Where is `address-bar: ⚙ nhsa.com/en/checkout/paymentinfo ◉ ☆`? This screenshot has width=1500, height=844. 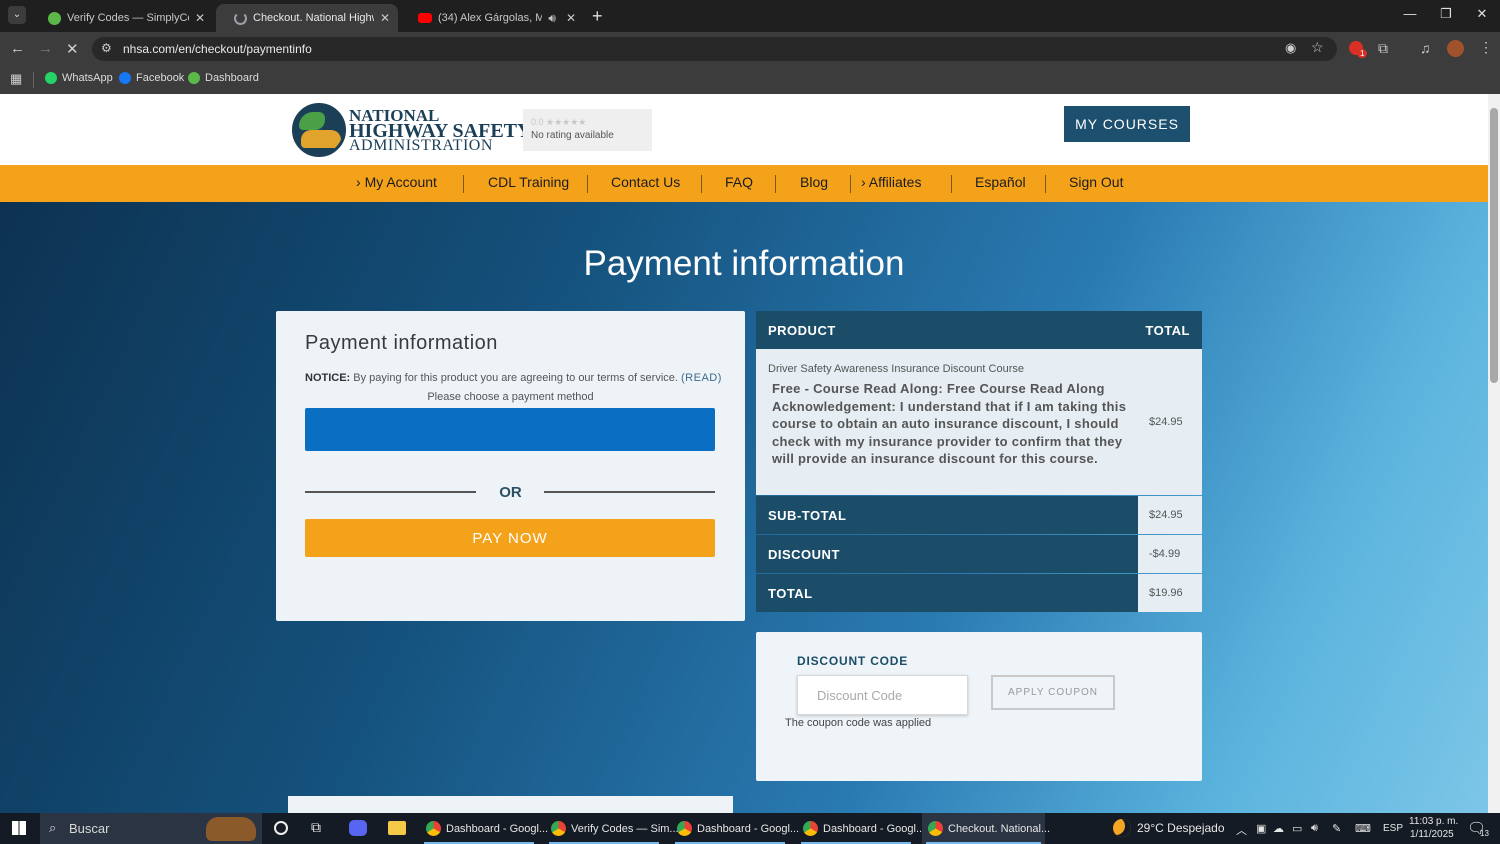
address-bar: ⚙ nhsa.com/en/checkout/paymentinfo ◉ ☆ is located at coordinates (714, 49).